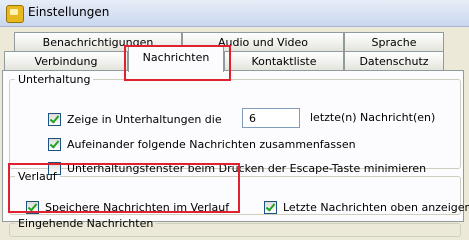 The height and width of the screenshot is (240, 469). I want to click on save-history-label: Speichere Nachrichten im Verlauf, so click(137, 207).